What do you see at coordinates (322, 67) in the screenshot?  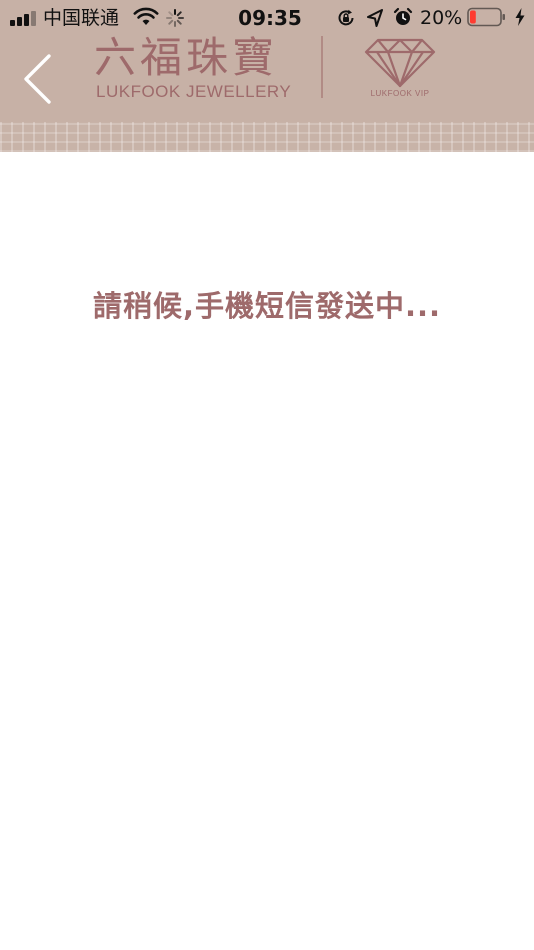 I see `header-divider` at bounding box center [322, 67].